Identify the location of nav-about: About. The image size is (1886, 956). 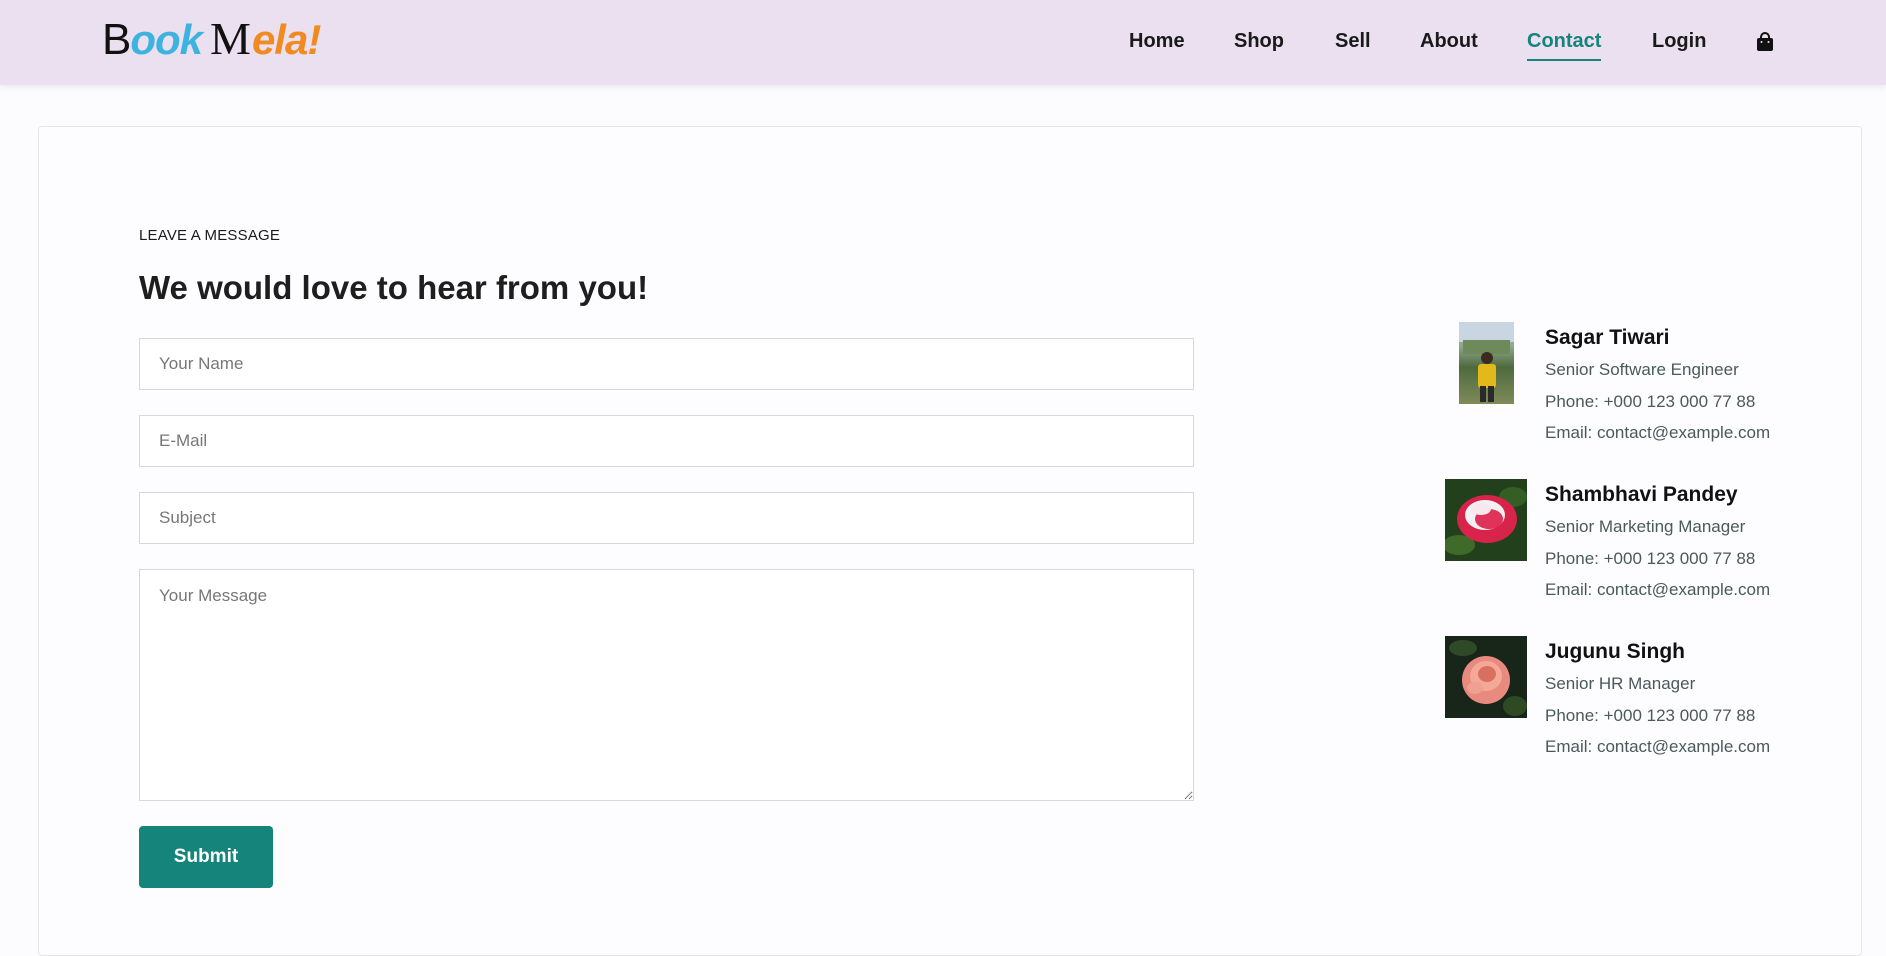
(1449, 41).